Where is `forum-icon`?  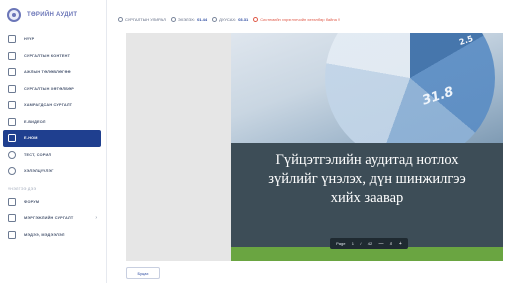
forum-icon is located at coordinates (12, 201).